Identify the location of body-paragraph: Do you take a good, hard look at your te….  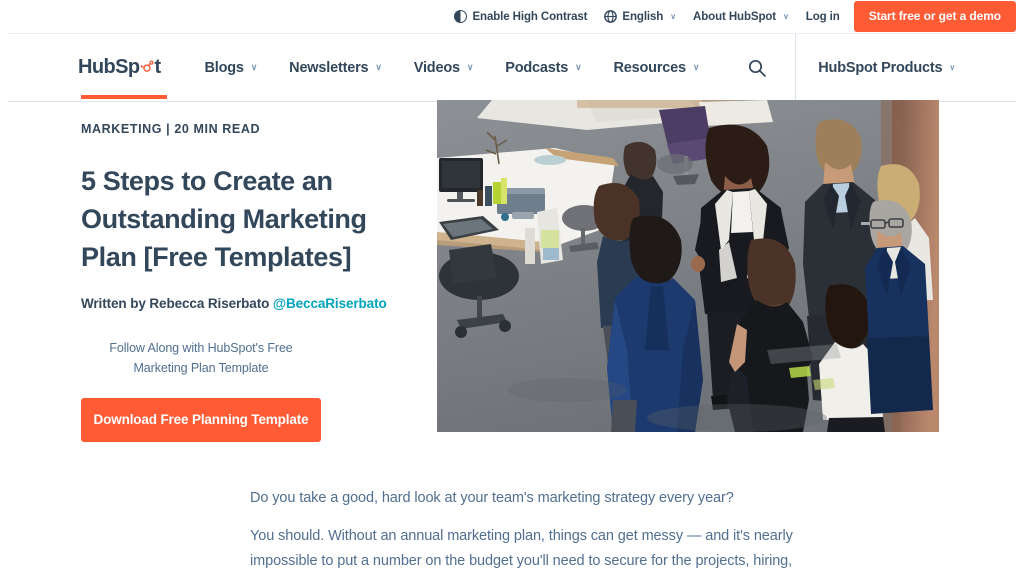
(492, 498).